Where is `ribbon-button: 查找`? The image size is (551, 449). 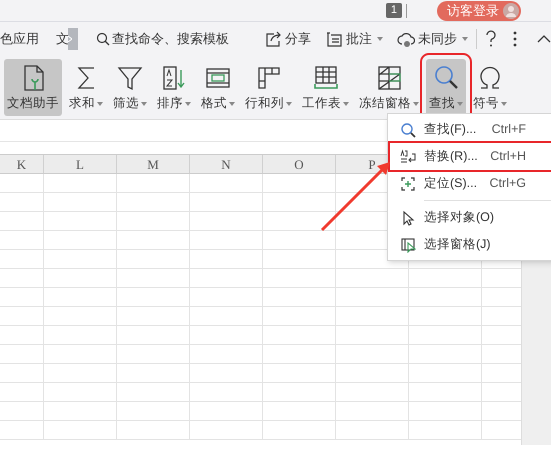
ribbon-button: 查找 is located at coordinates (446, 87).